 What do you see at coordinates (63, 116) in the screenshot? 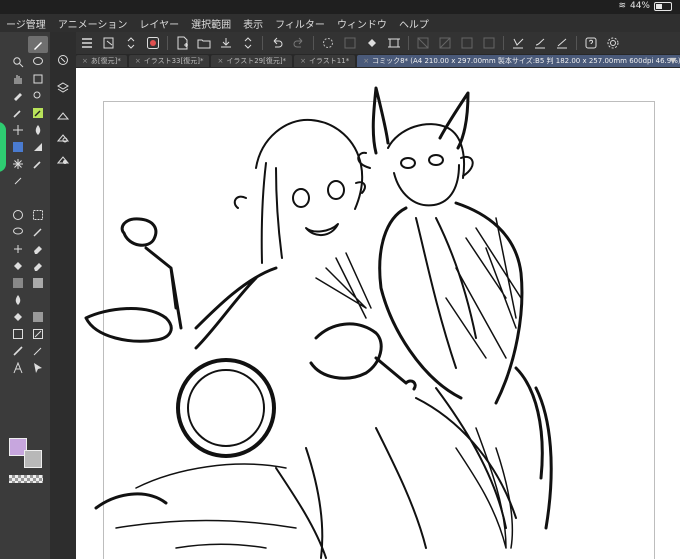
I see `layer-property-icon` at bounding box center [63, 116].